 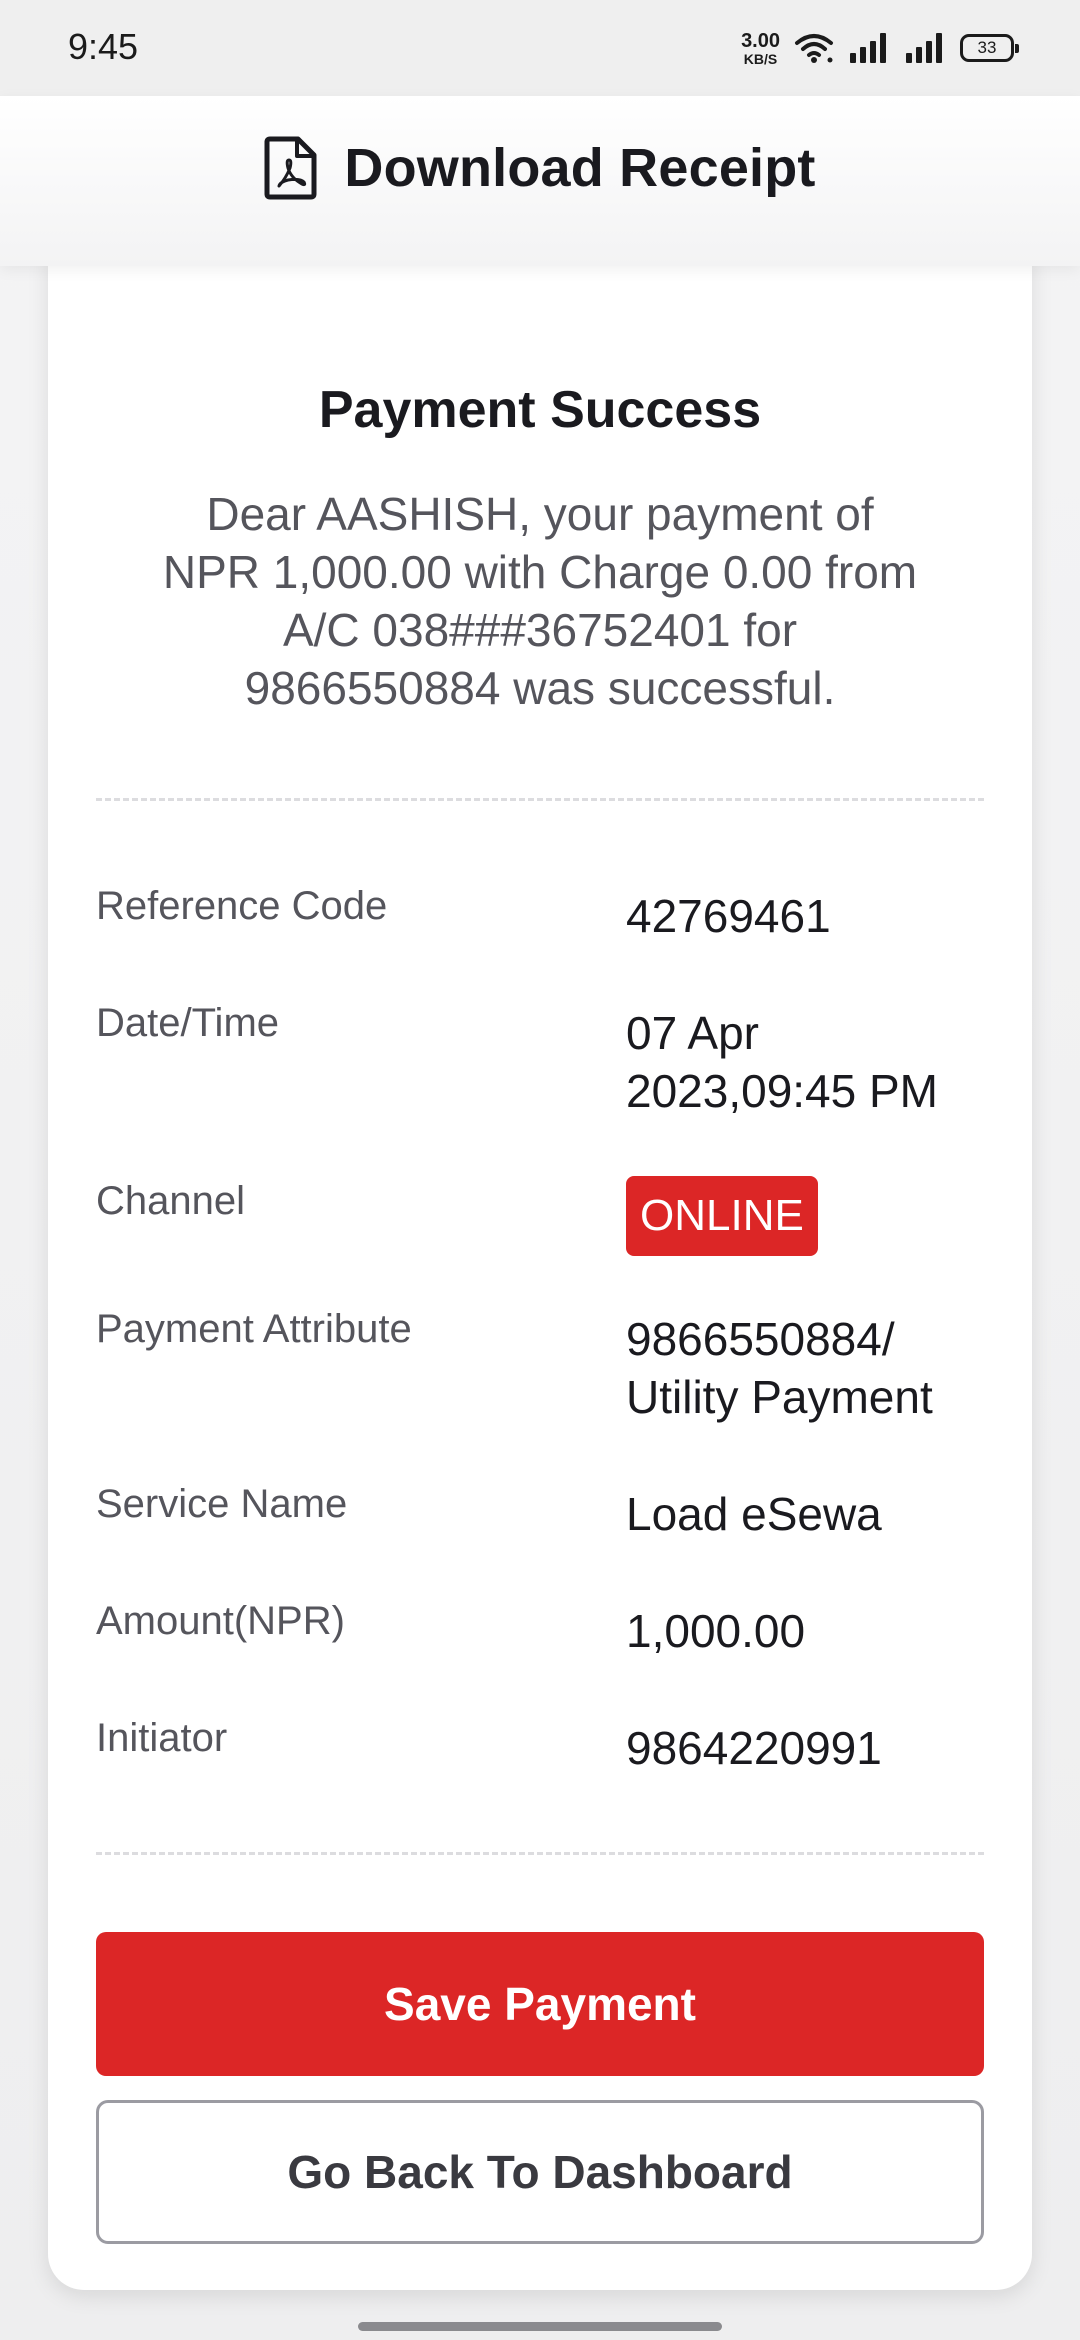 I want to click on attribute-line-1: 9866550884/, so click(x=760, y=1339).